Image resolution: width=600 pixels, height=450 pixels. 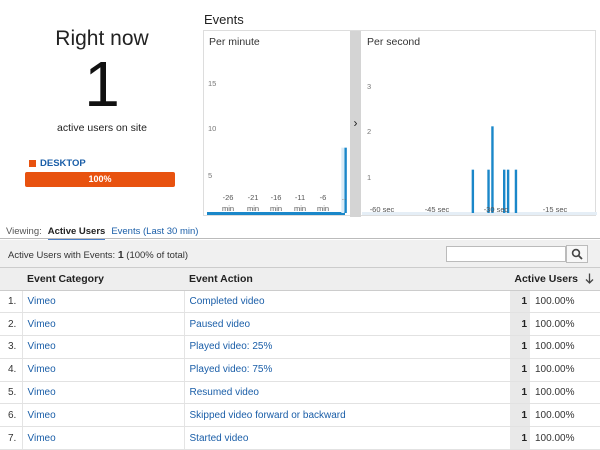 I want to click on active-users-count: 1, so click(x=102, y=84).